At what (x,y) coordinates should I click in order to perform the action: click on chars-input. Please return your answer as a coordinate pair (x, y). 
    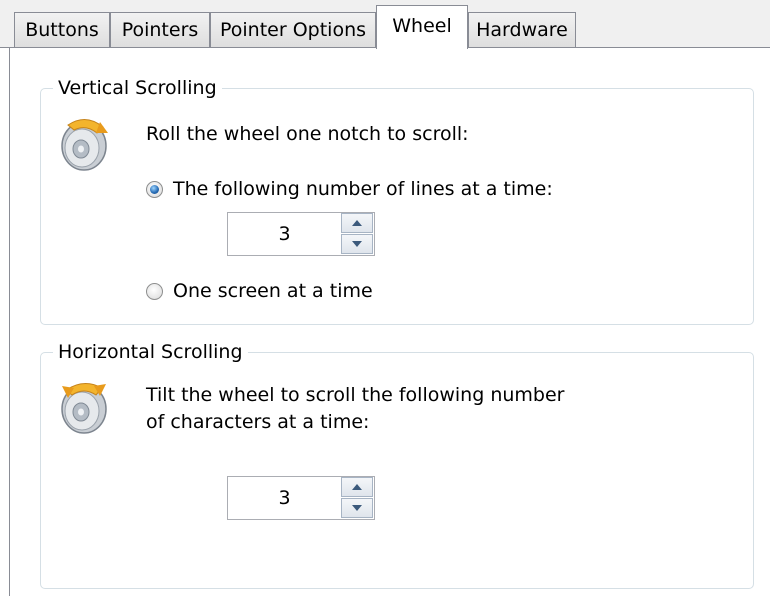
    Looking at the image, I should click on (284, 498).